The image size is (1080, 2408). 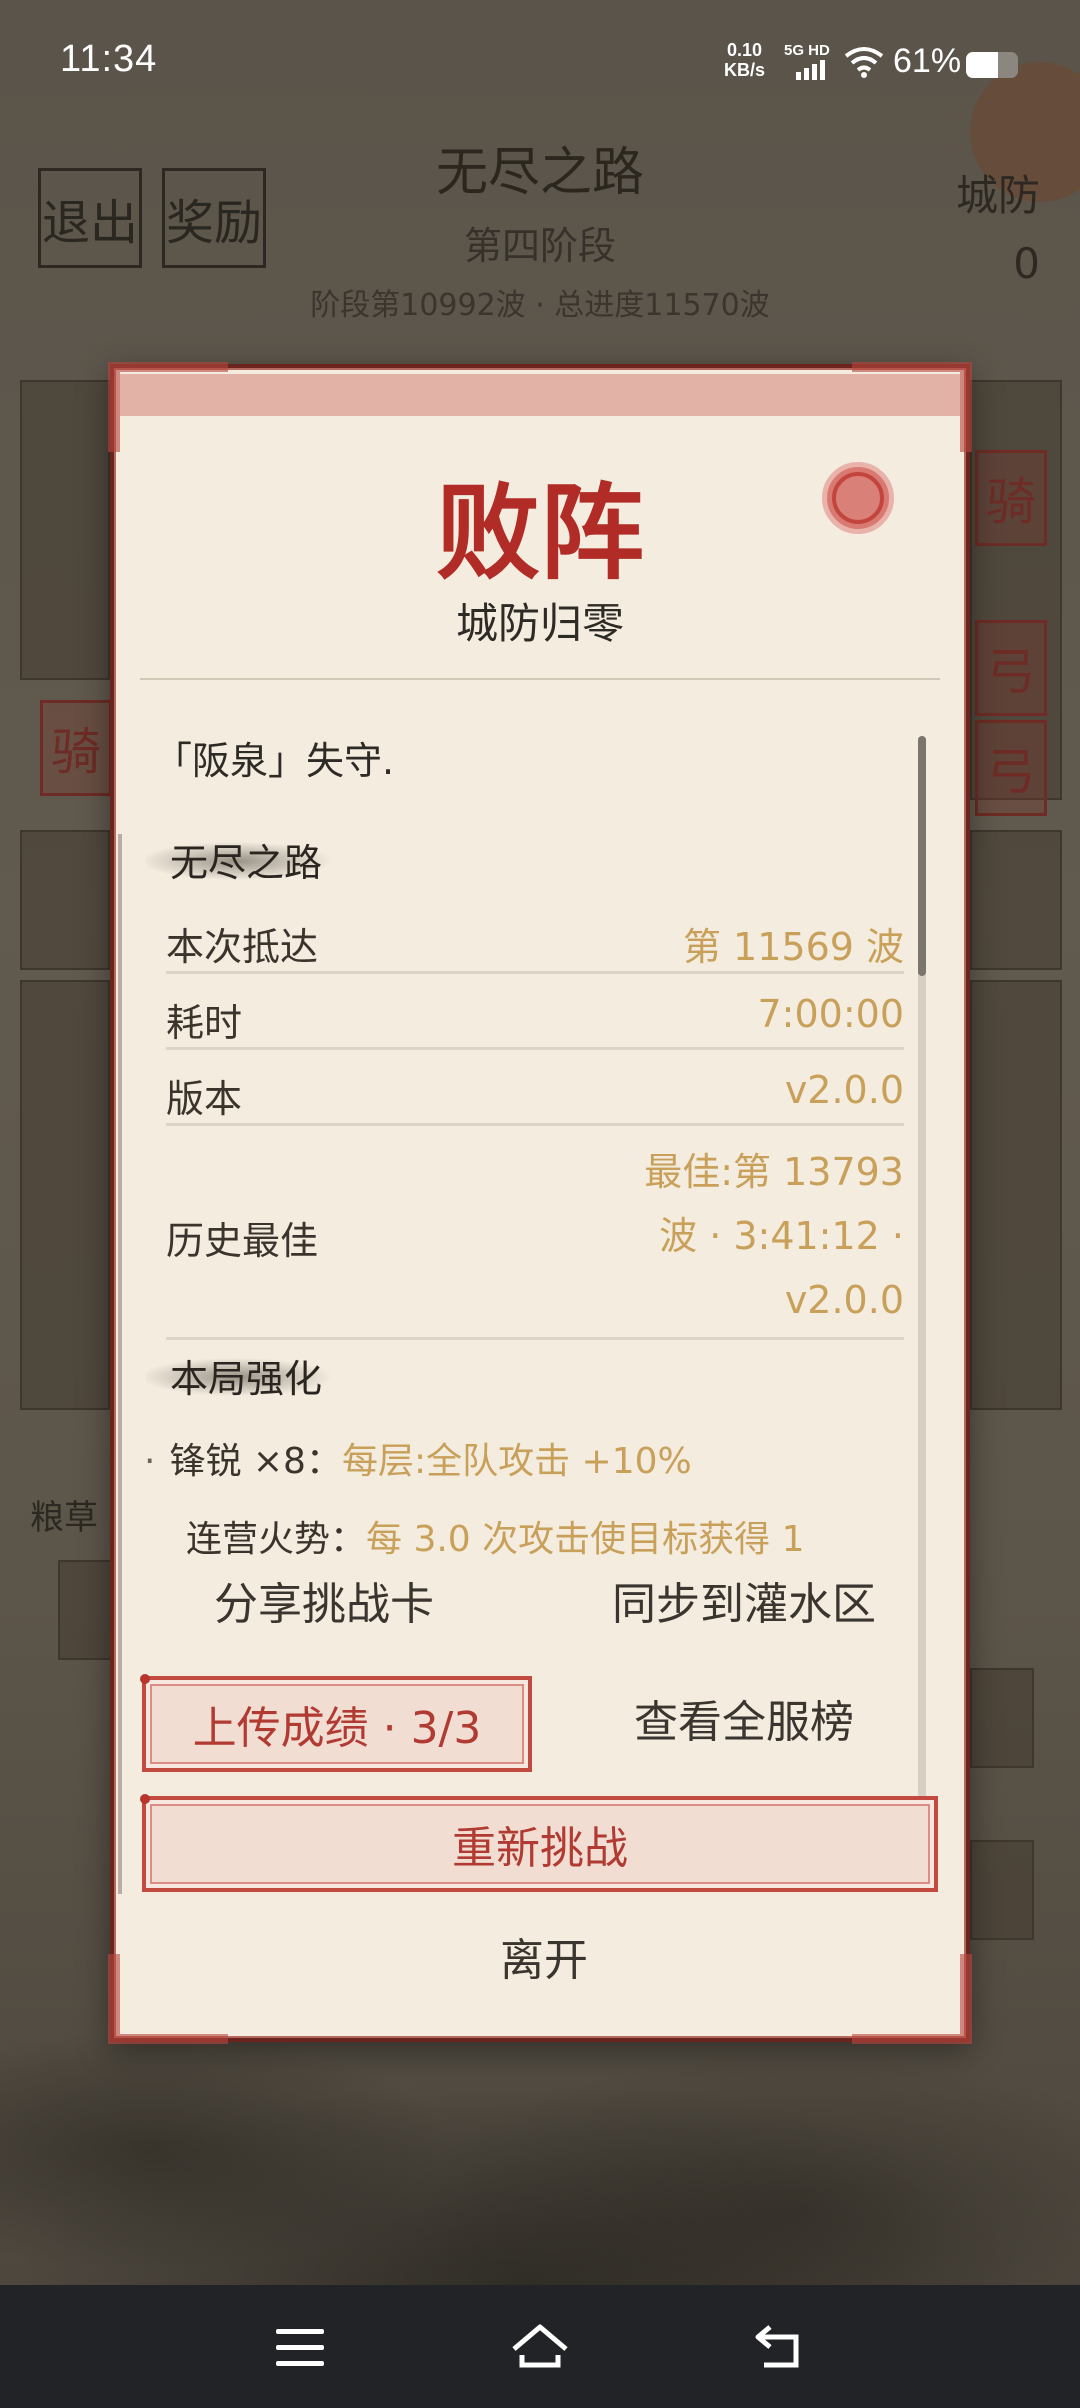 I want to click on stat-value: 第 11569 波, so click(x=793, y=947).